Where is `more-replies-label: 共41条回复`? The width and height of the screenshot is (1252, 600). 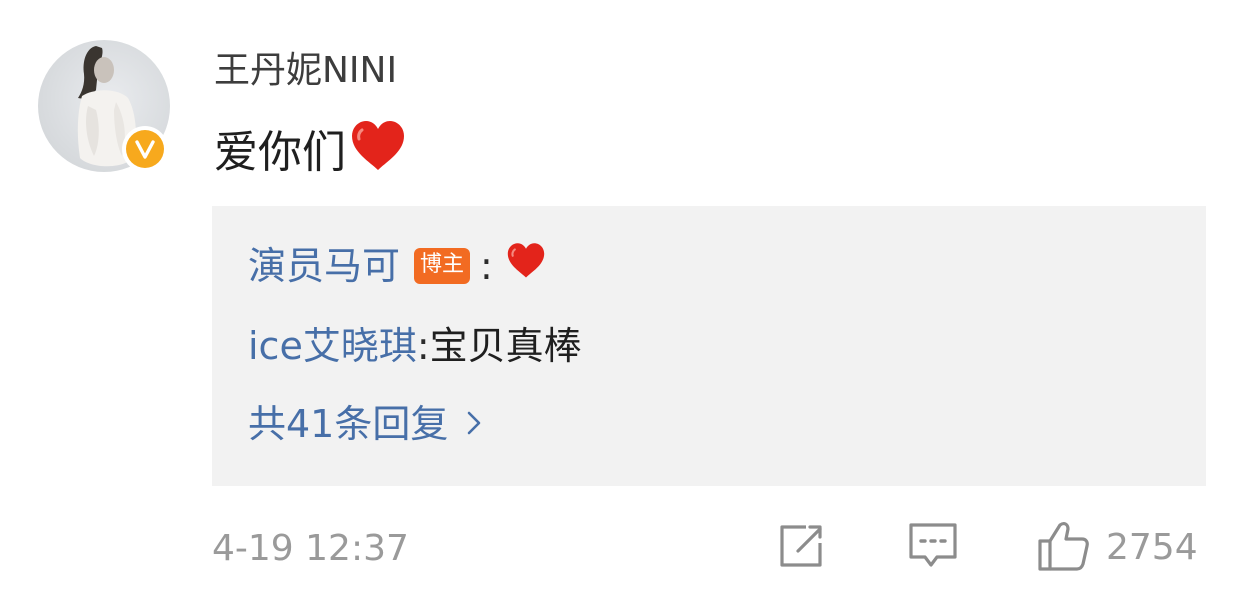
more-replies-label: 共41条回复 is located at coordinates (348, 424).